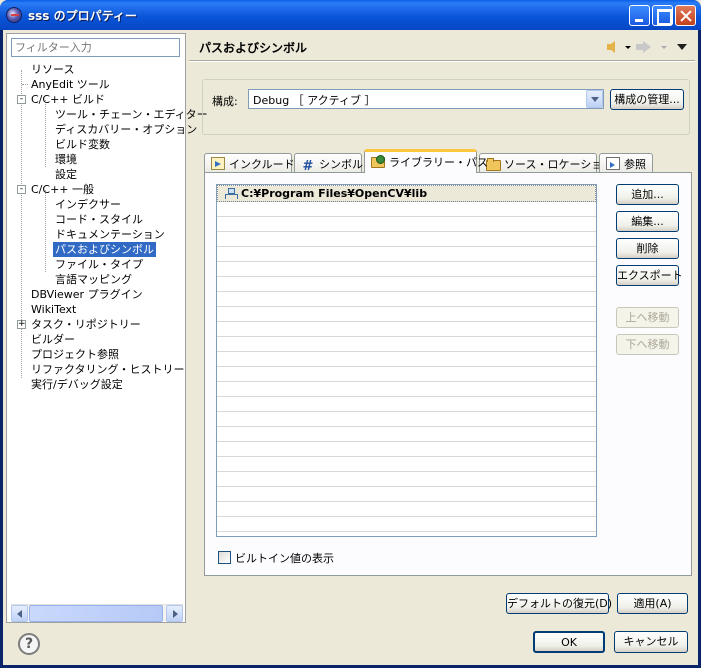 The height and width of the screenshot is (668, 701). Describe the element at coordinates (231, 193) in the screenshot. I see `library-path-icon` at that location.